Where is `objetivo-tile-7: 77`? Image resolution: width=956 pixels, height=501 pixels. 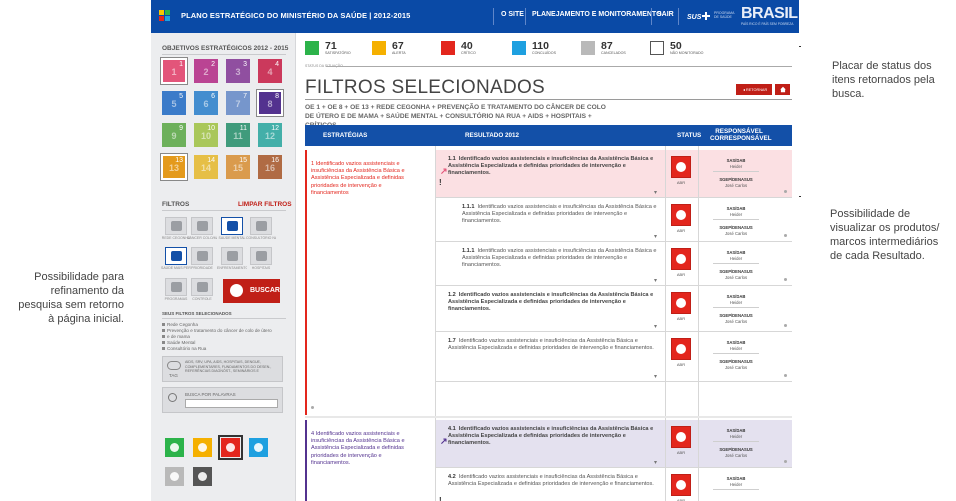 objetivo-tile-7: 77 is located at coordinates (238, 103).